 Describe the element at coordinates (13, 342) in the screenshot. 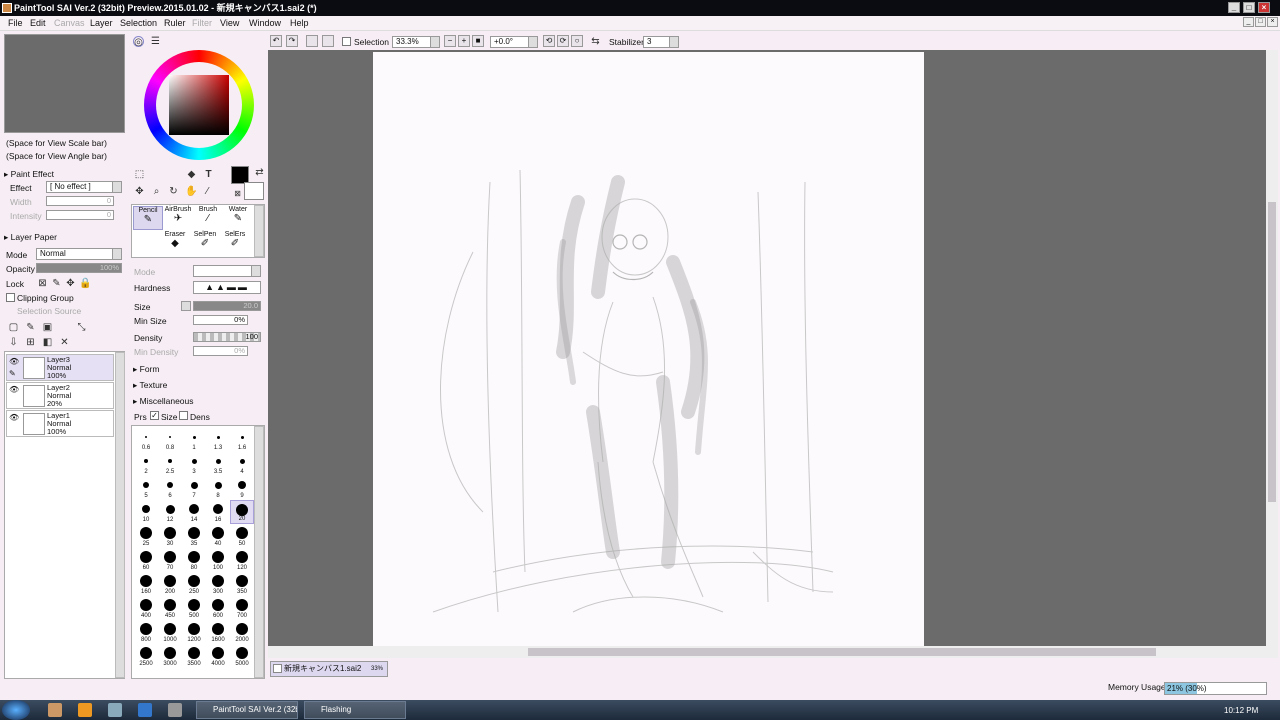

I see `transfer-down-icon: ⇩` at that location.